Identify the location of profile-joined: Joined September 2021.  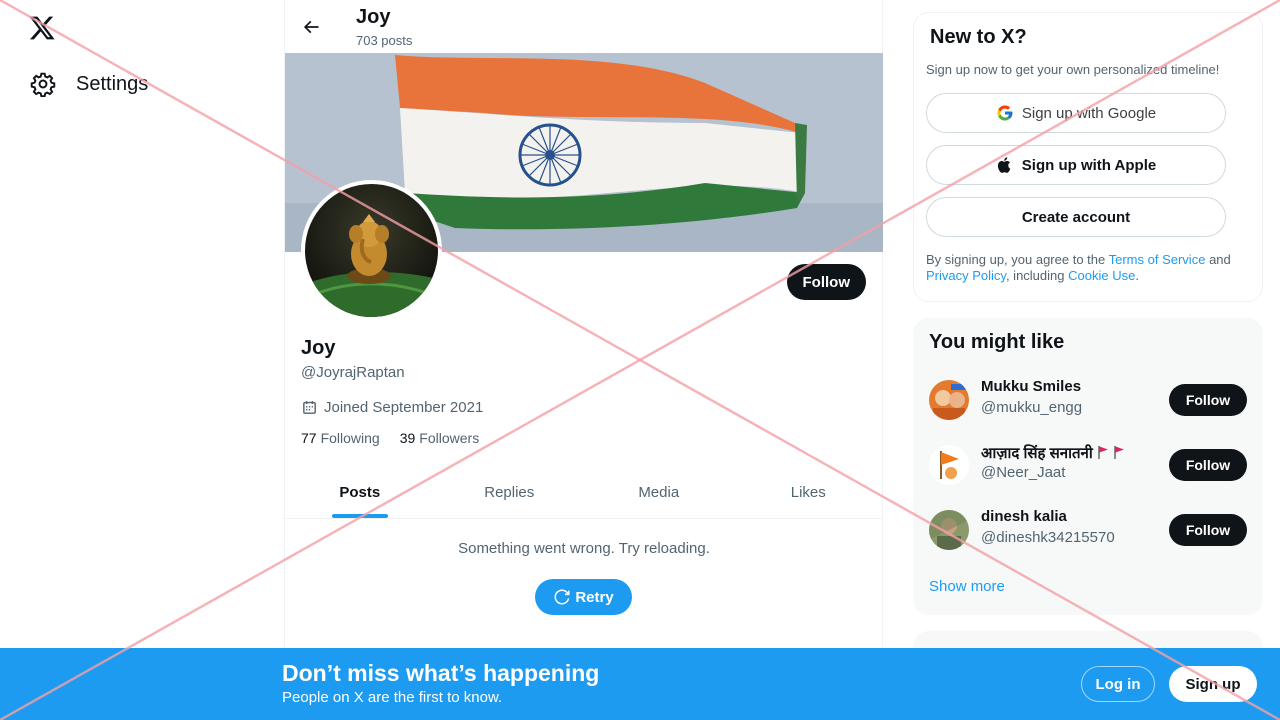
(392, 407).